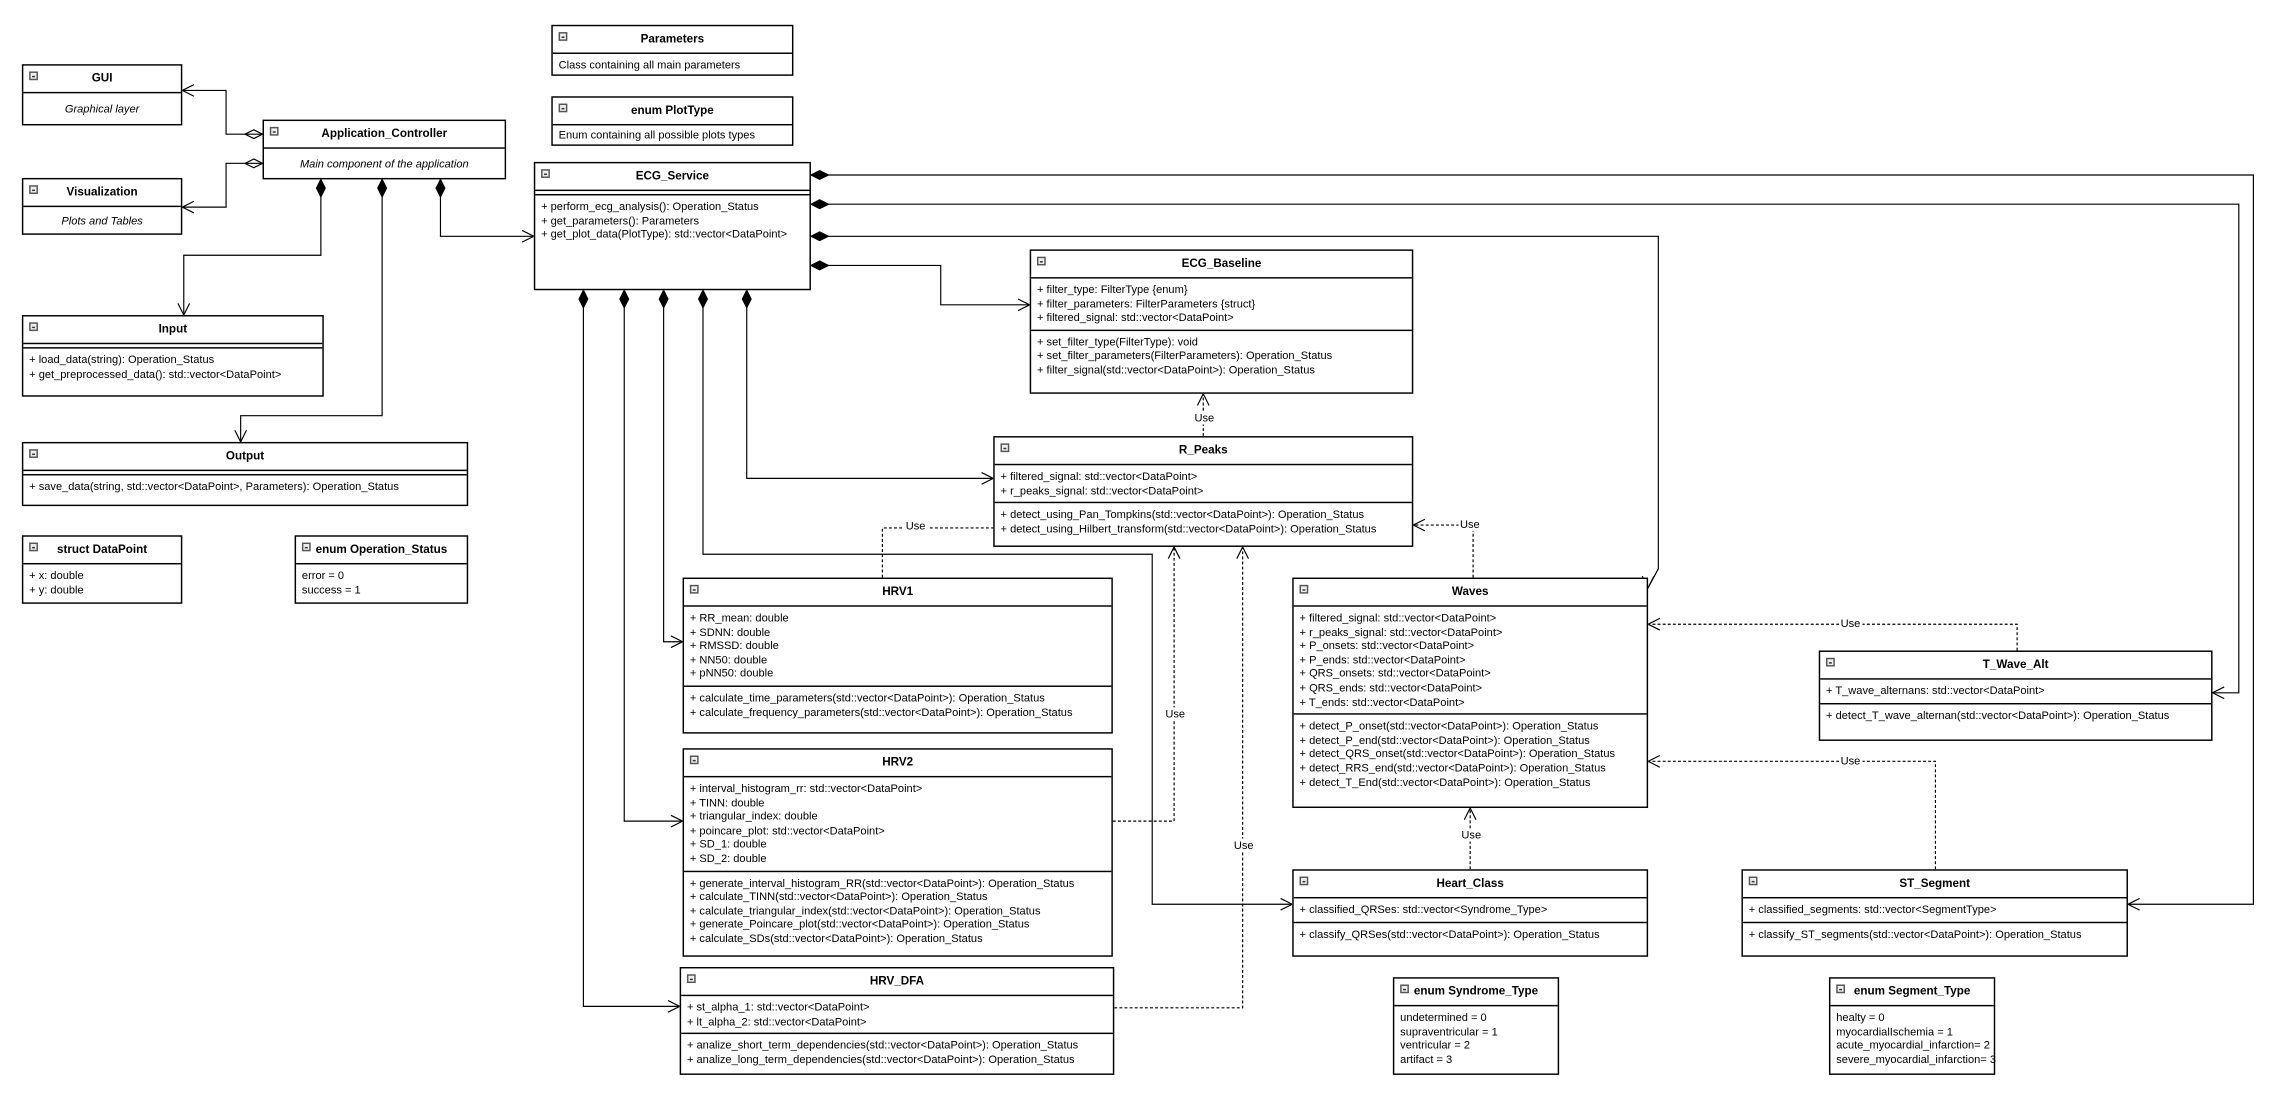  Describe the element at coordinates (728, 660) in the screenshot. I see `attribute: + NN50: double` at that location.